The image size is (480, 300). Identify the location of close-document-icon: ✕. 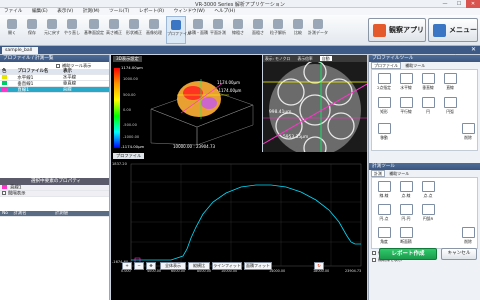
(473, 50).